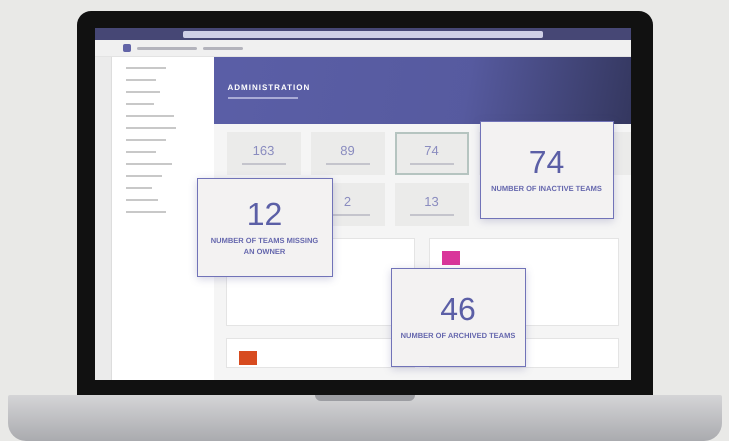 This screenshot has width=729, height=441. Describe the element at coordinates (126, 48) in the screenshot. I see `app-icon` at that location.